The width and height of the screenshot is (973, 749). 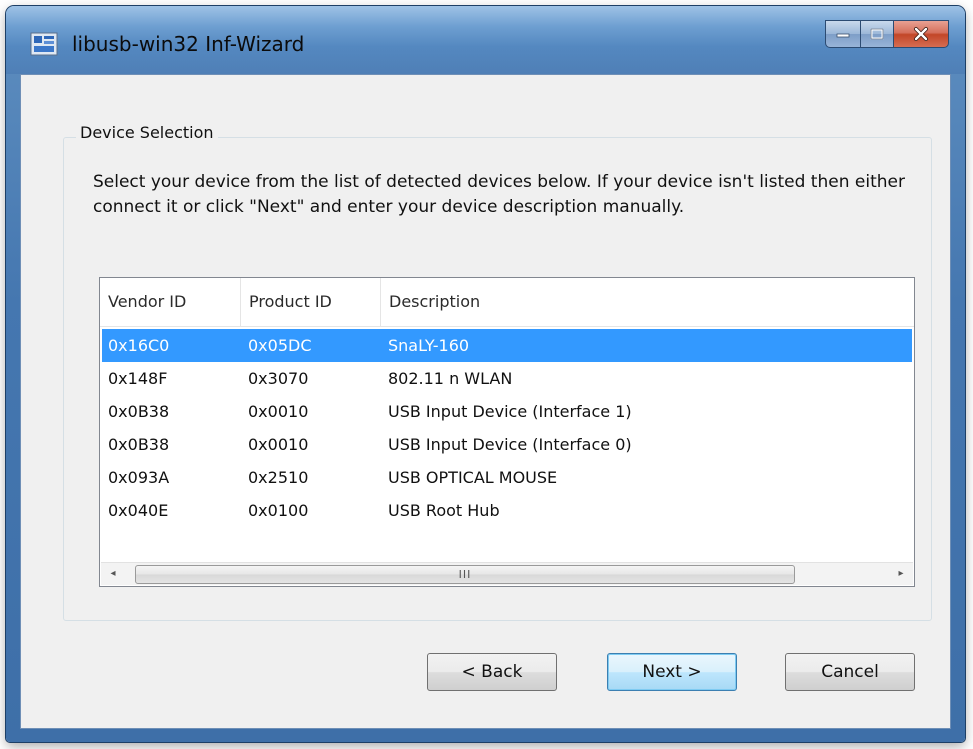 I want to click on vendor-id: 0x148F, so click(x=138, y=378).